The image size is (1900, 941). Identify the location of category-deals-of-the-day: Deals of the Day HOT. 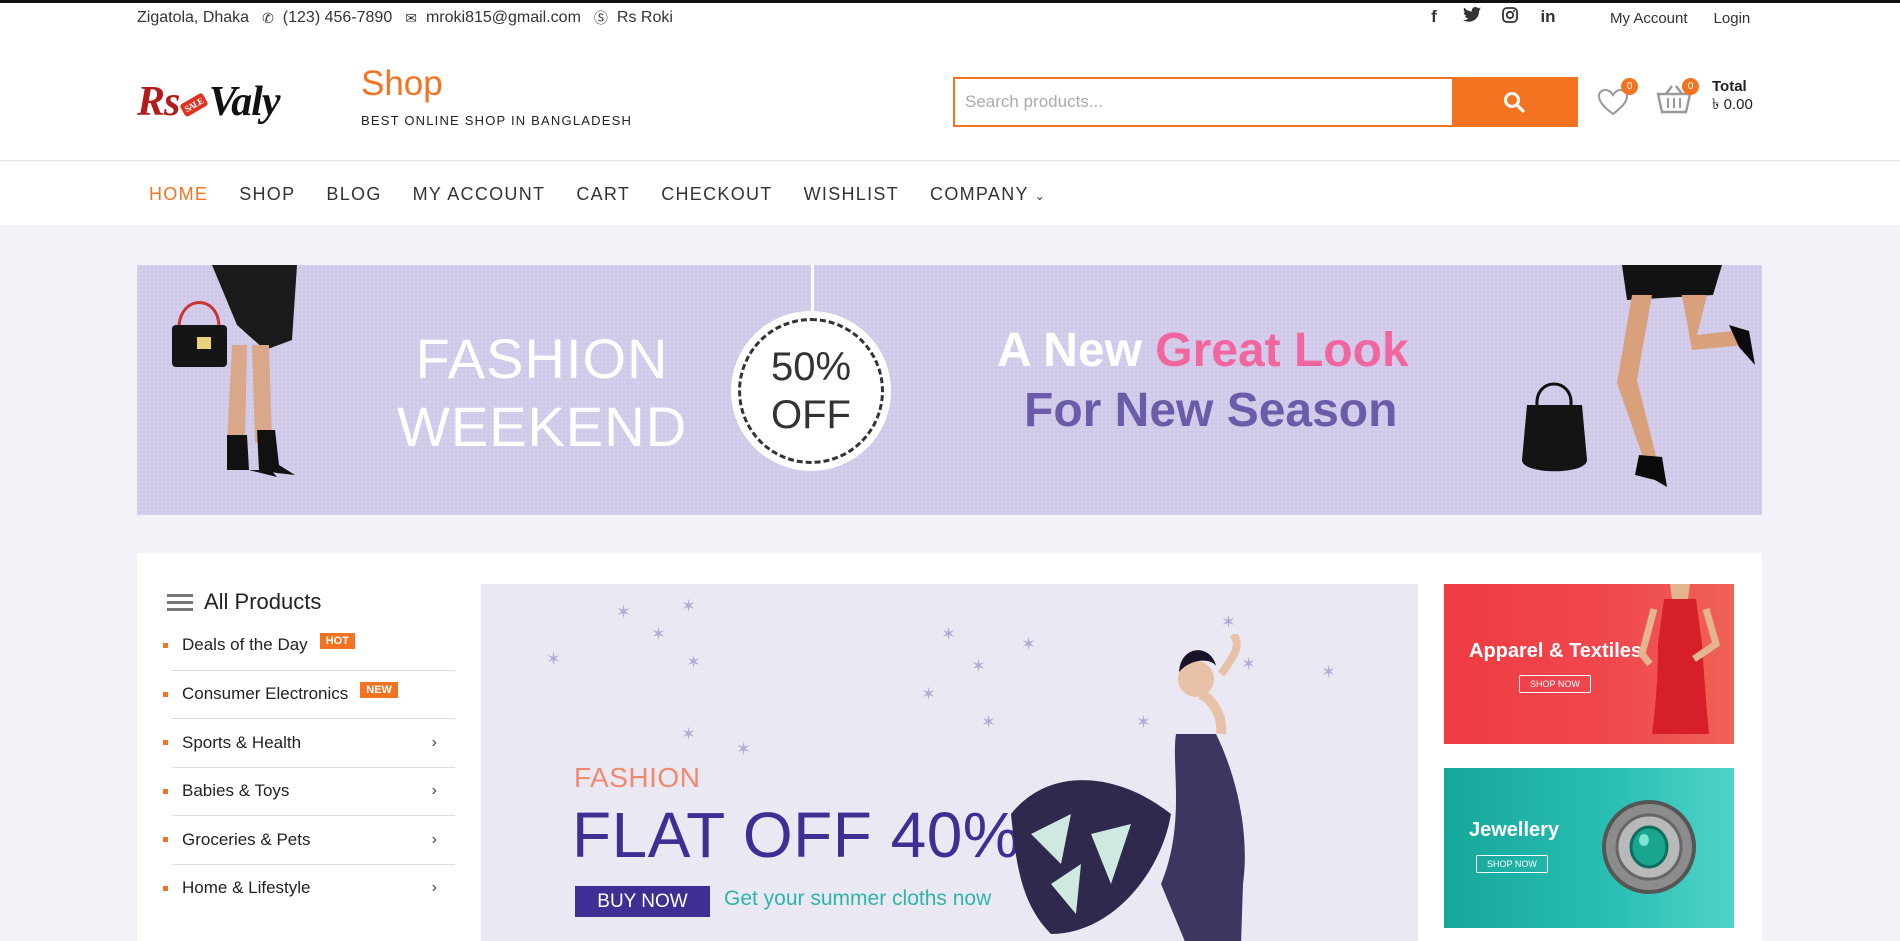
(308, 645).